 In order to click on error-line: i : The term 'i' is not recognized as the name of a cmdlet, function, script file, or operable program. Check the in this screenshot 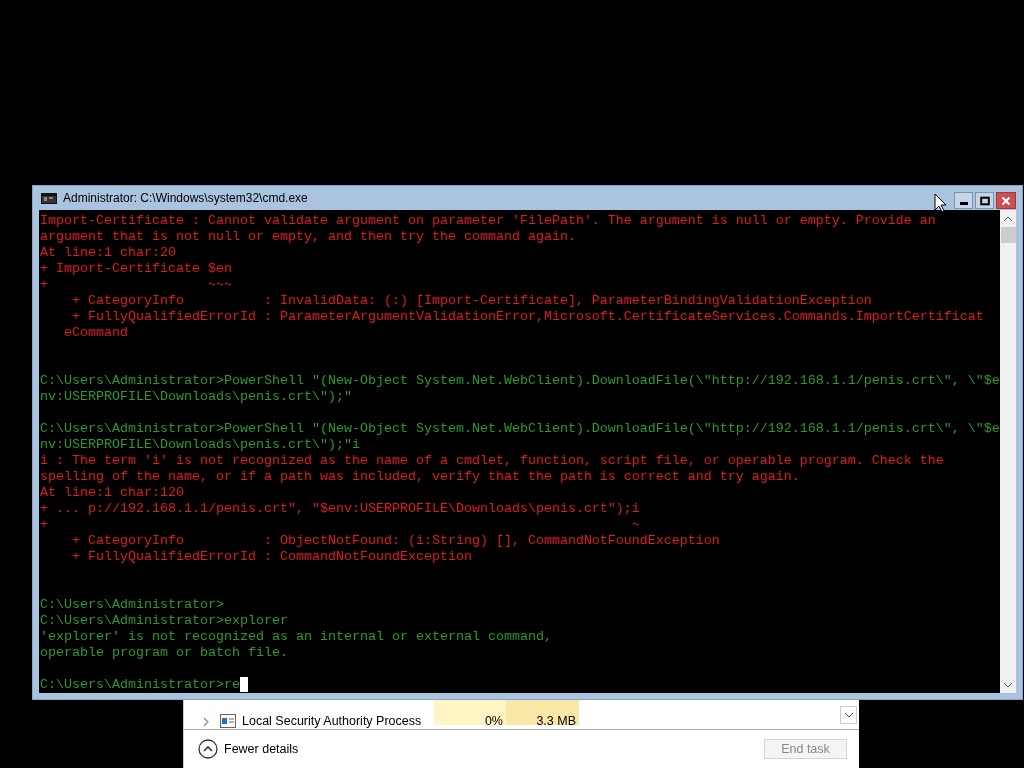, I will do `click(492, 461)`.